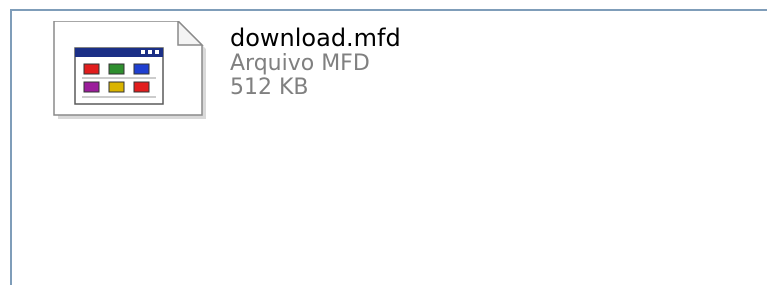 The height and width of the screenshot is (285, 767). I want to click on file-details: download.mfd Arquivo MFD 512 KB, so click(360, 62).